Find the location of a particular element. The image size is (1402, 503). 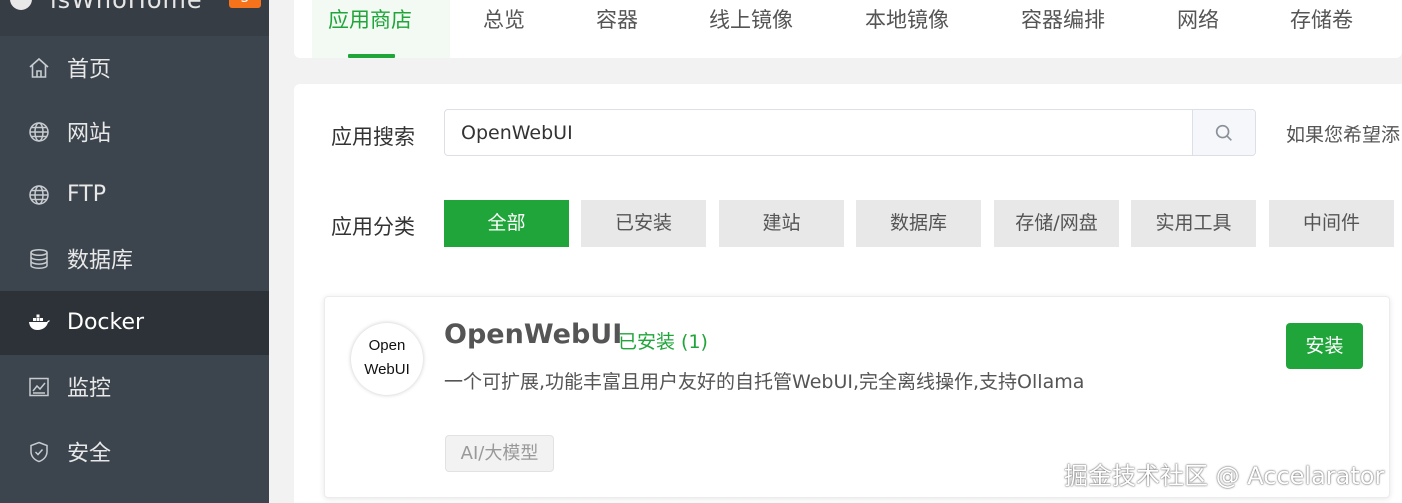

search-box is located at coordinates (850, 132).